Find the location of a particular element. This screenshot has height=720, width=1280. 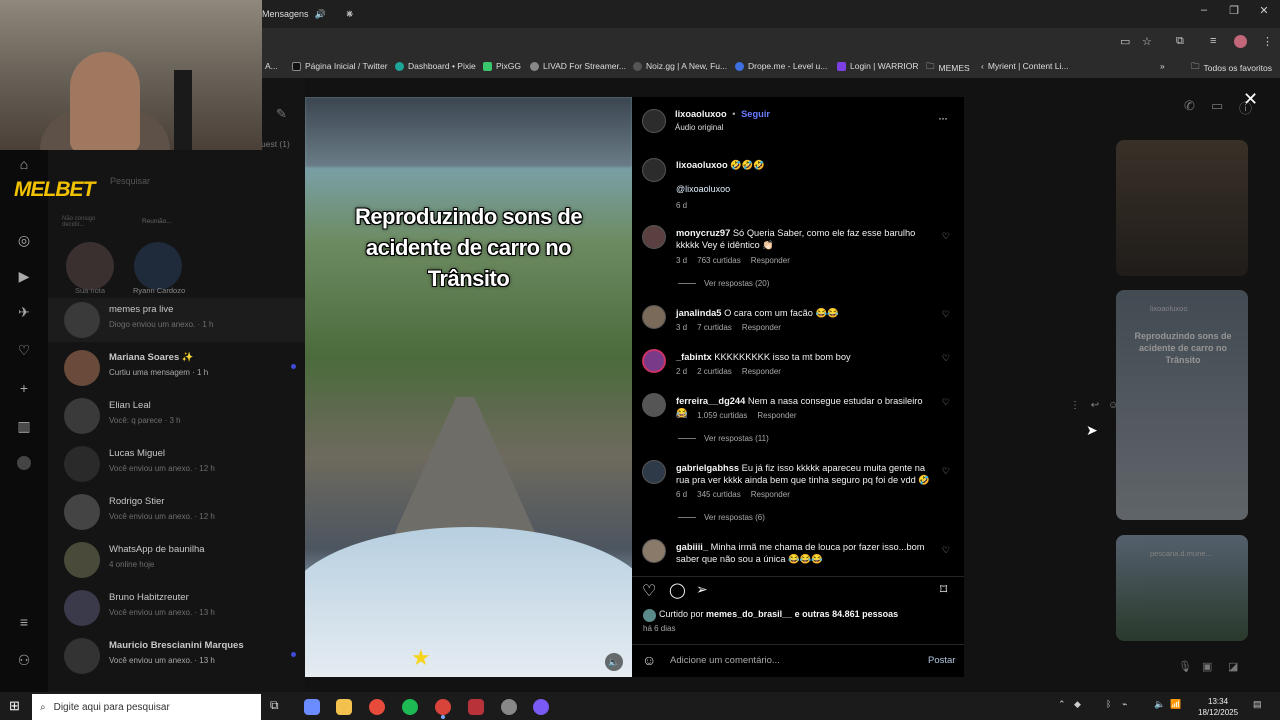

profile-avatar is located at coordinates (1240, 41).